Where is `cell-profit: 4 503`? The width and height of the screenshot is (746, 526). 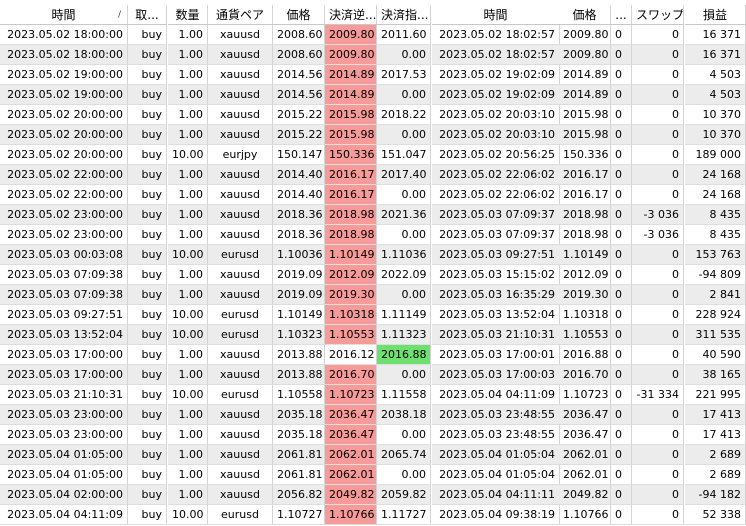 cell-profit: 4 503 is located at coordinates (715, 75).